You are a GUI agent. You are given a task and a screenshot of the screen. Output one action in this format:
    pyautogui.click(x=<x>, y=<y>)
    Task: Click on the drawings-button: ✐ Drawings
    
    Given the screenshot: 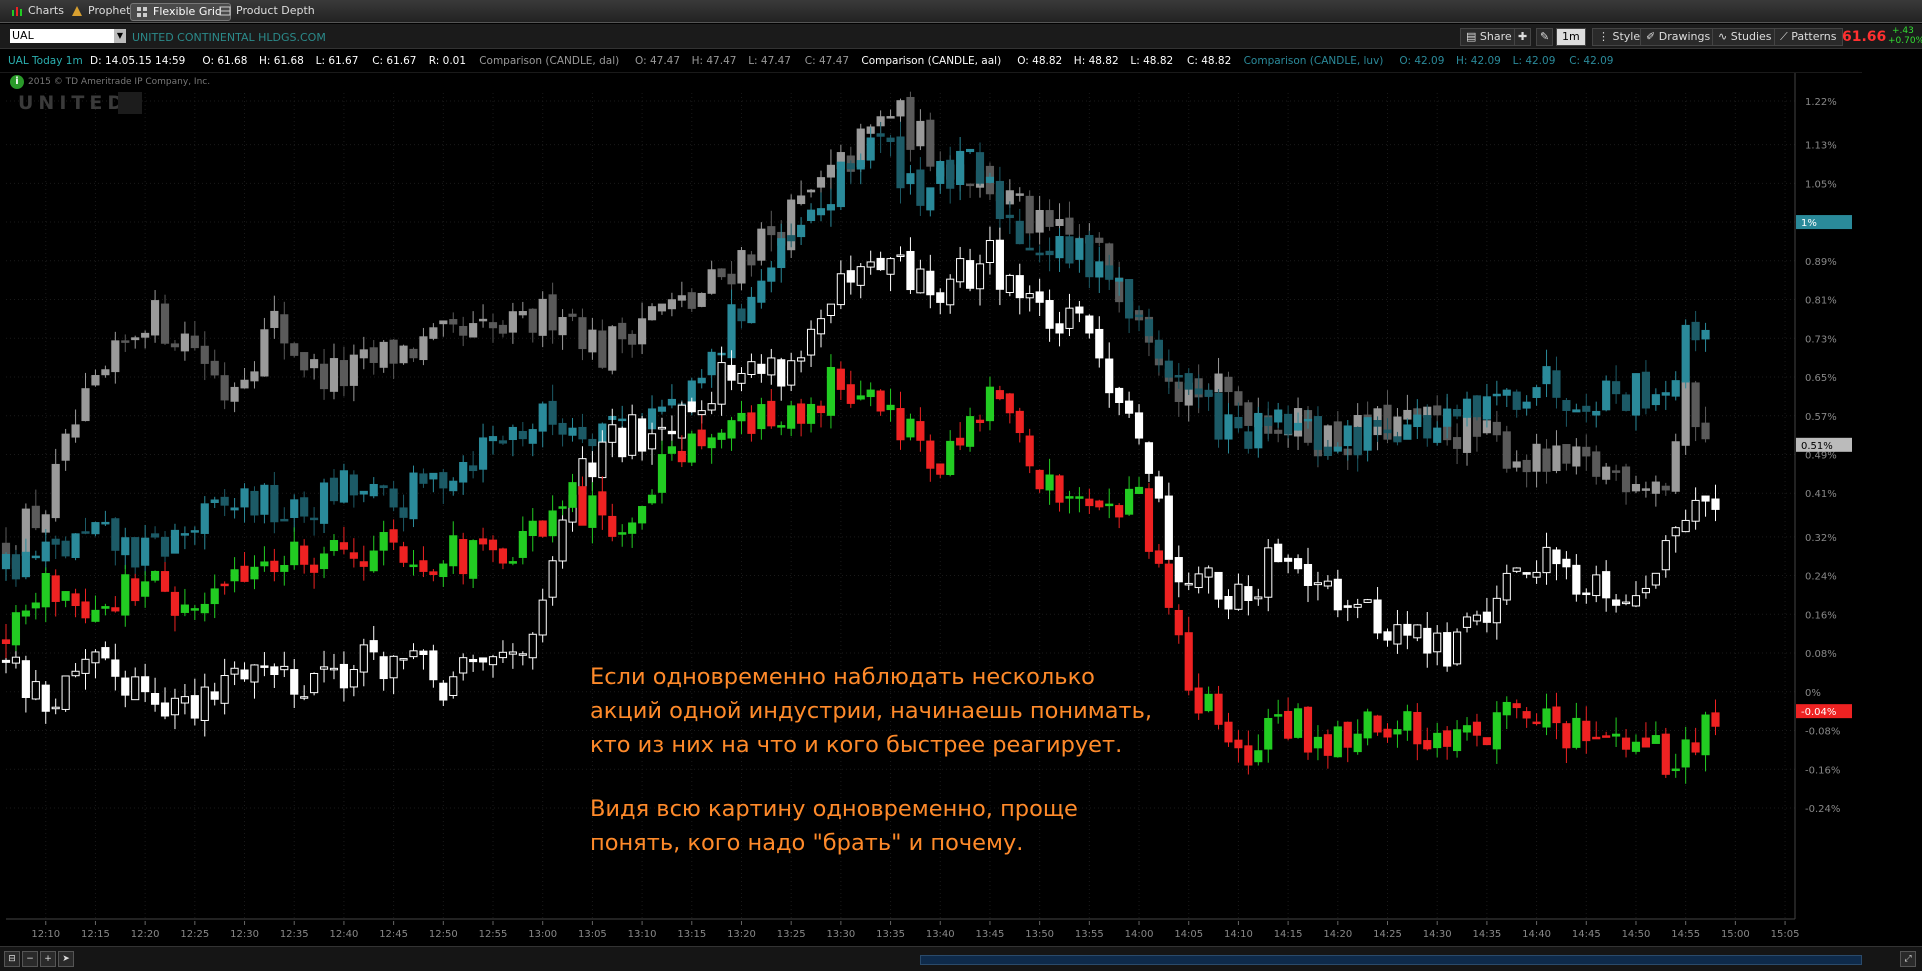 What is the action you would take?
    pyautogui.click(x=1678, y=37)
    